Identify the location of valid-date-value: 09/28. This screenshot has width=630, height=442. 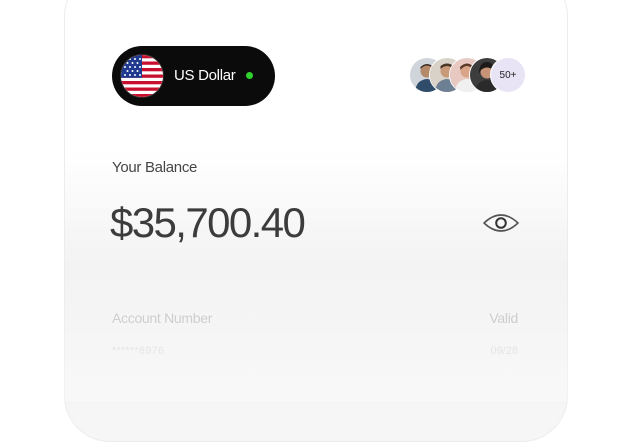
(504, 351).